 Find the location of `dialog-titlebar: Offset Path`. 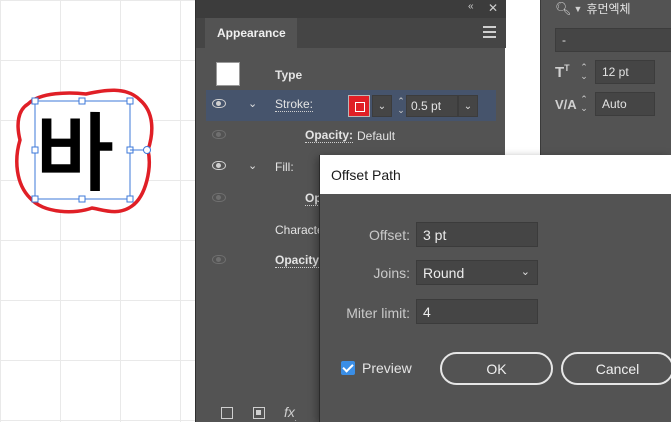

dialog-titlebar: Offset Path is located at coordinates (495, 174).